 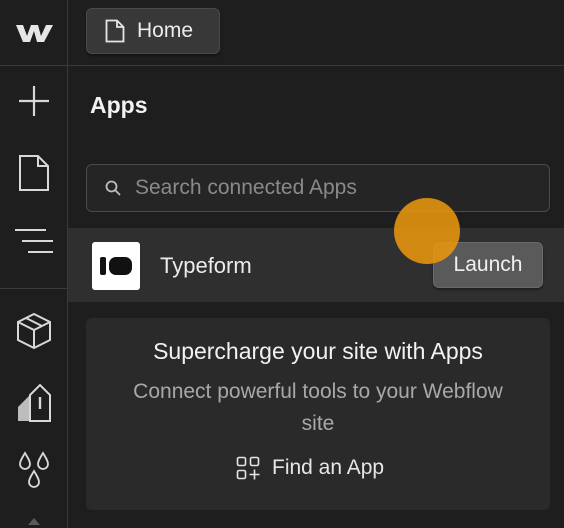 I want to click on page-switcher-button: Home, so click(x=153, y=31).